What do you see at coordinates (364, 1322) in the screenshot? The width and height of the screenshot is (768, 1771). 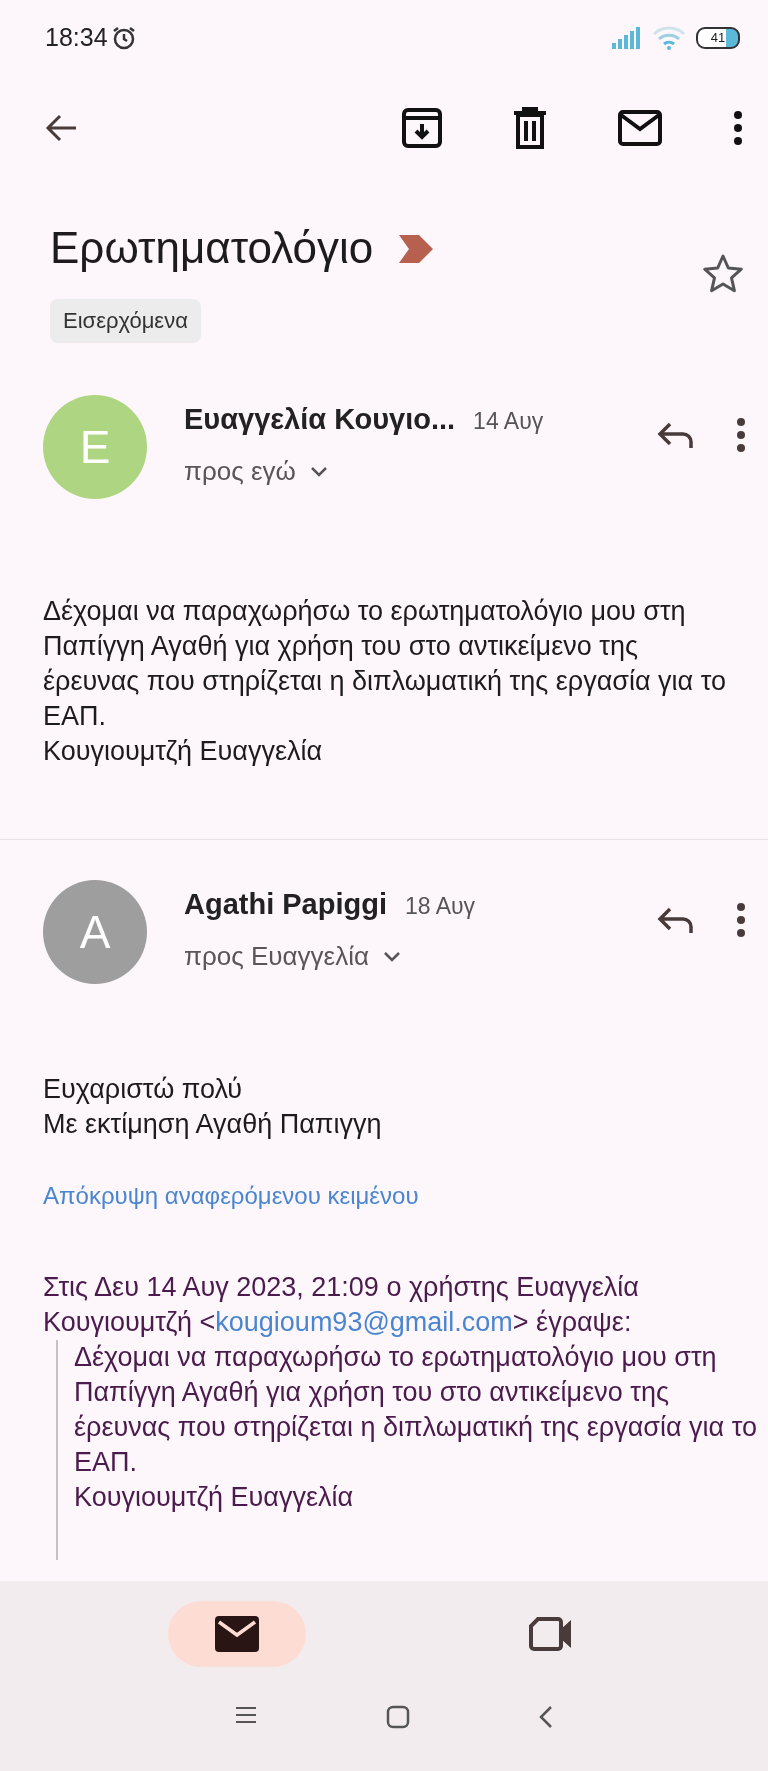 I see `email-link: kougioum93@gmail.com` at bounding box center [364, 1322].